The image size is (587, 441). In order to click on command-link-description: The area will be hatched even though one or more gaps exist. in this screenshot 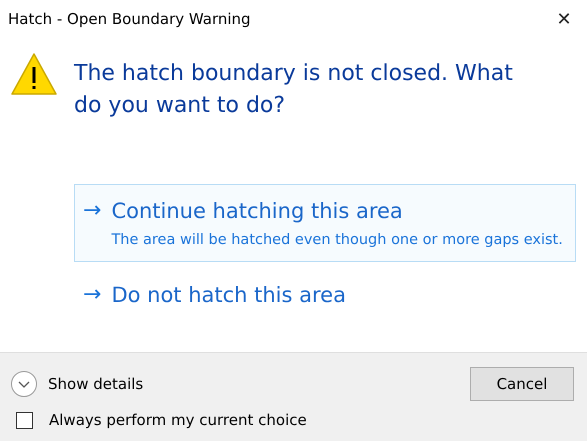, I will do `click(337, 240)`.